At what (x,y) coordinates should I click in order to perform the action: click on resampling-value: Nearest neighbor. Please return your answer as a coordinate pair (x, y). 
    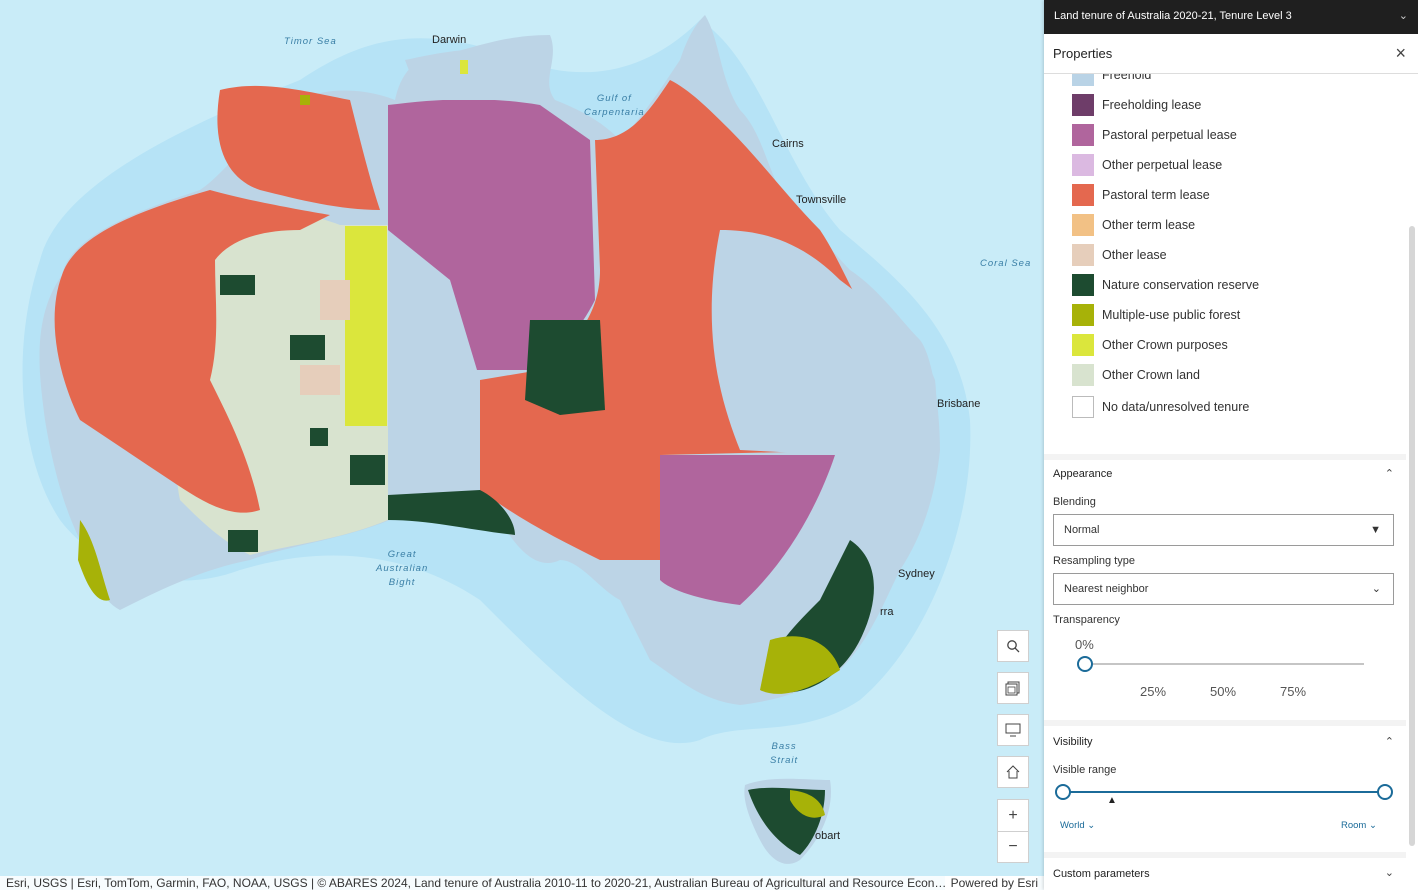
    Looking at the image, I should click on (1106, 589).